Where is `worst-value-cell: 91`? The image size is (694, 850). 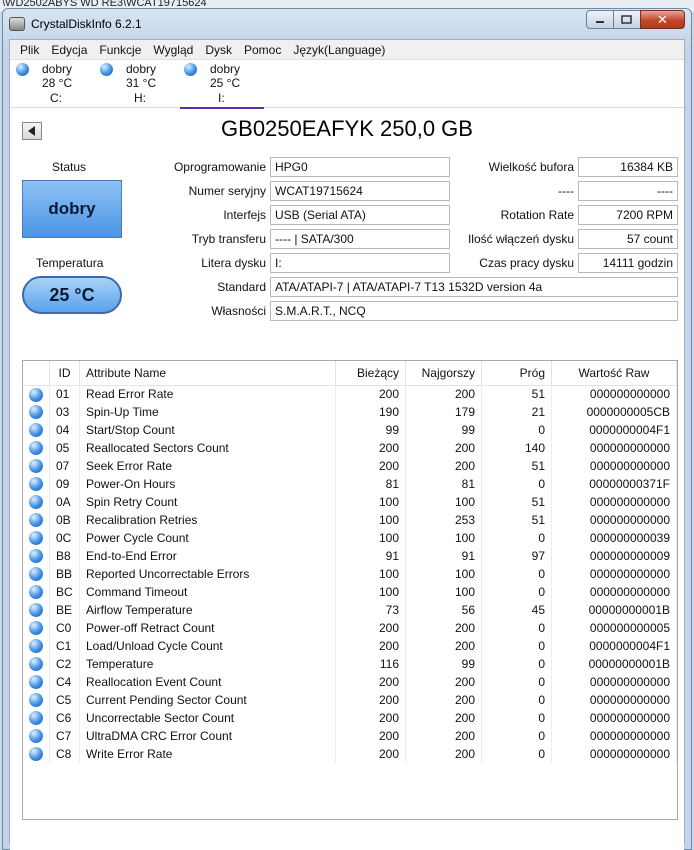 worst-value-cell: 91 is located at coordinates (443, 556).